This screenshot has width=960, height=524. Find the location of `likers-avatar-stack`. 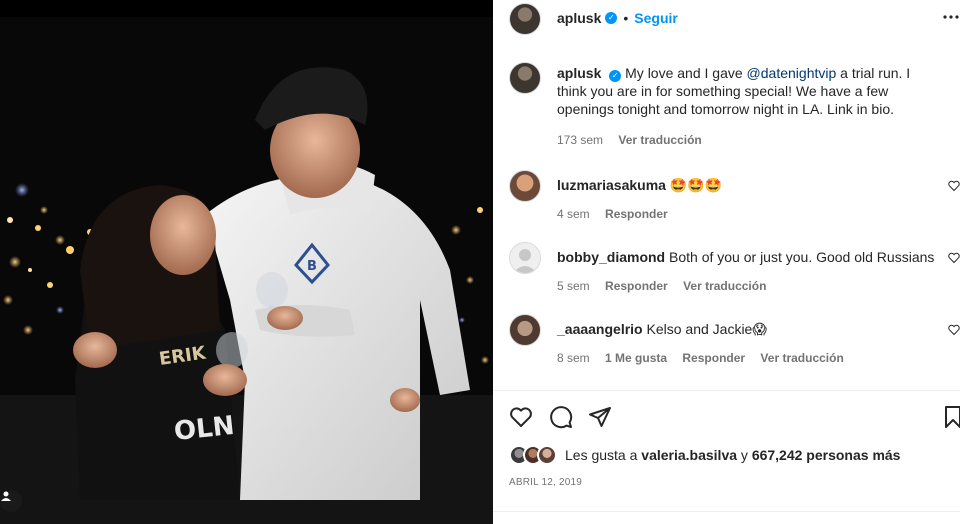

likers-avatar-stack is located at coordinates (534, 455).